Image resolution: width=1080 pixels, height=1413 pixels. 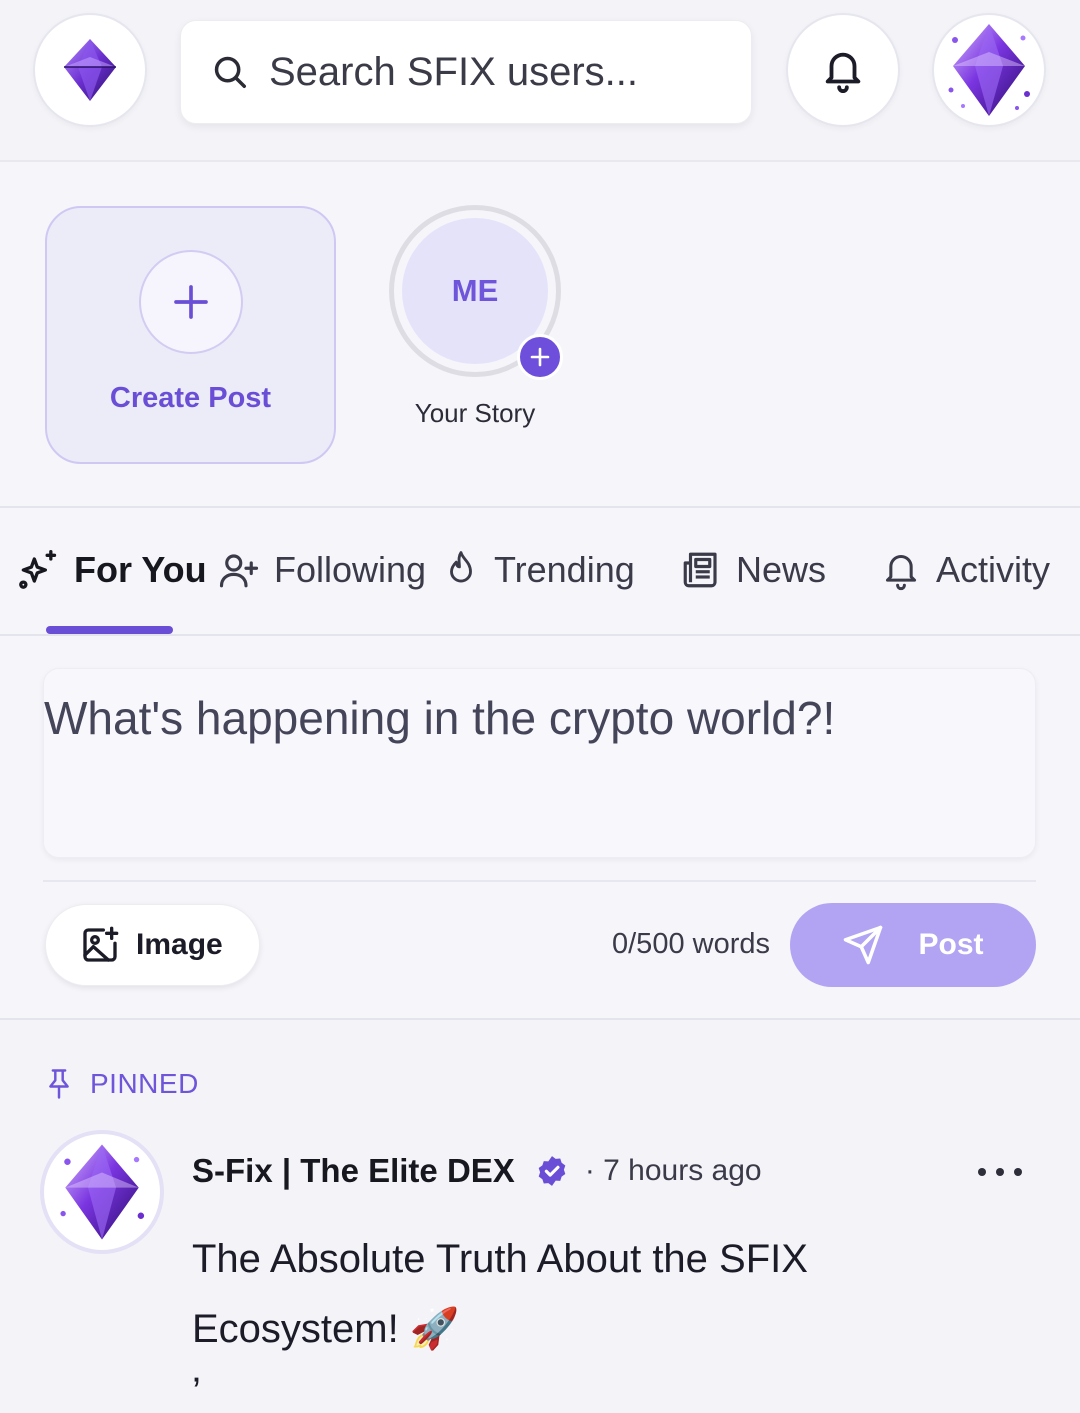 I want to click on create-post-card: Create Post, so click(x=190, y=335).